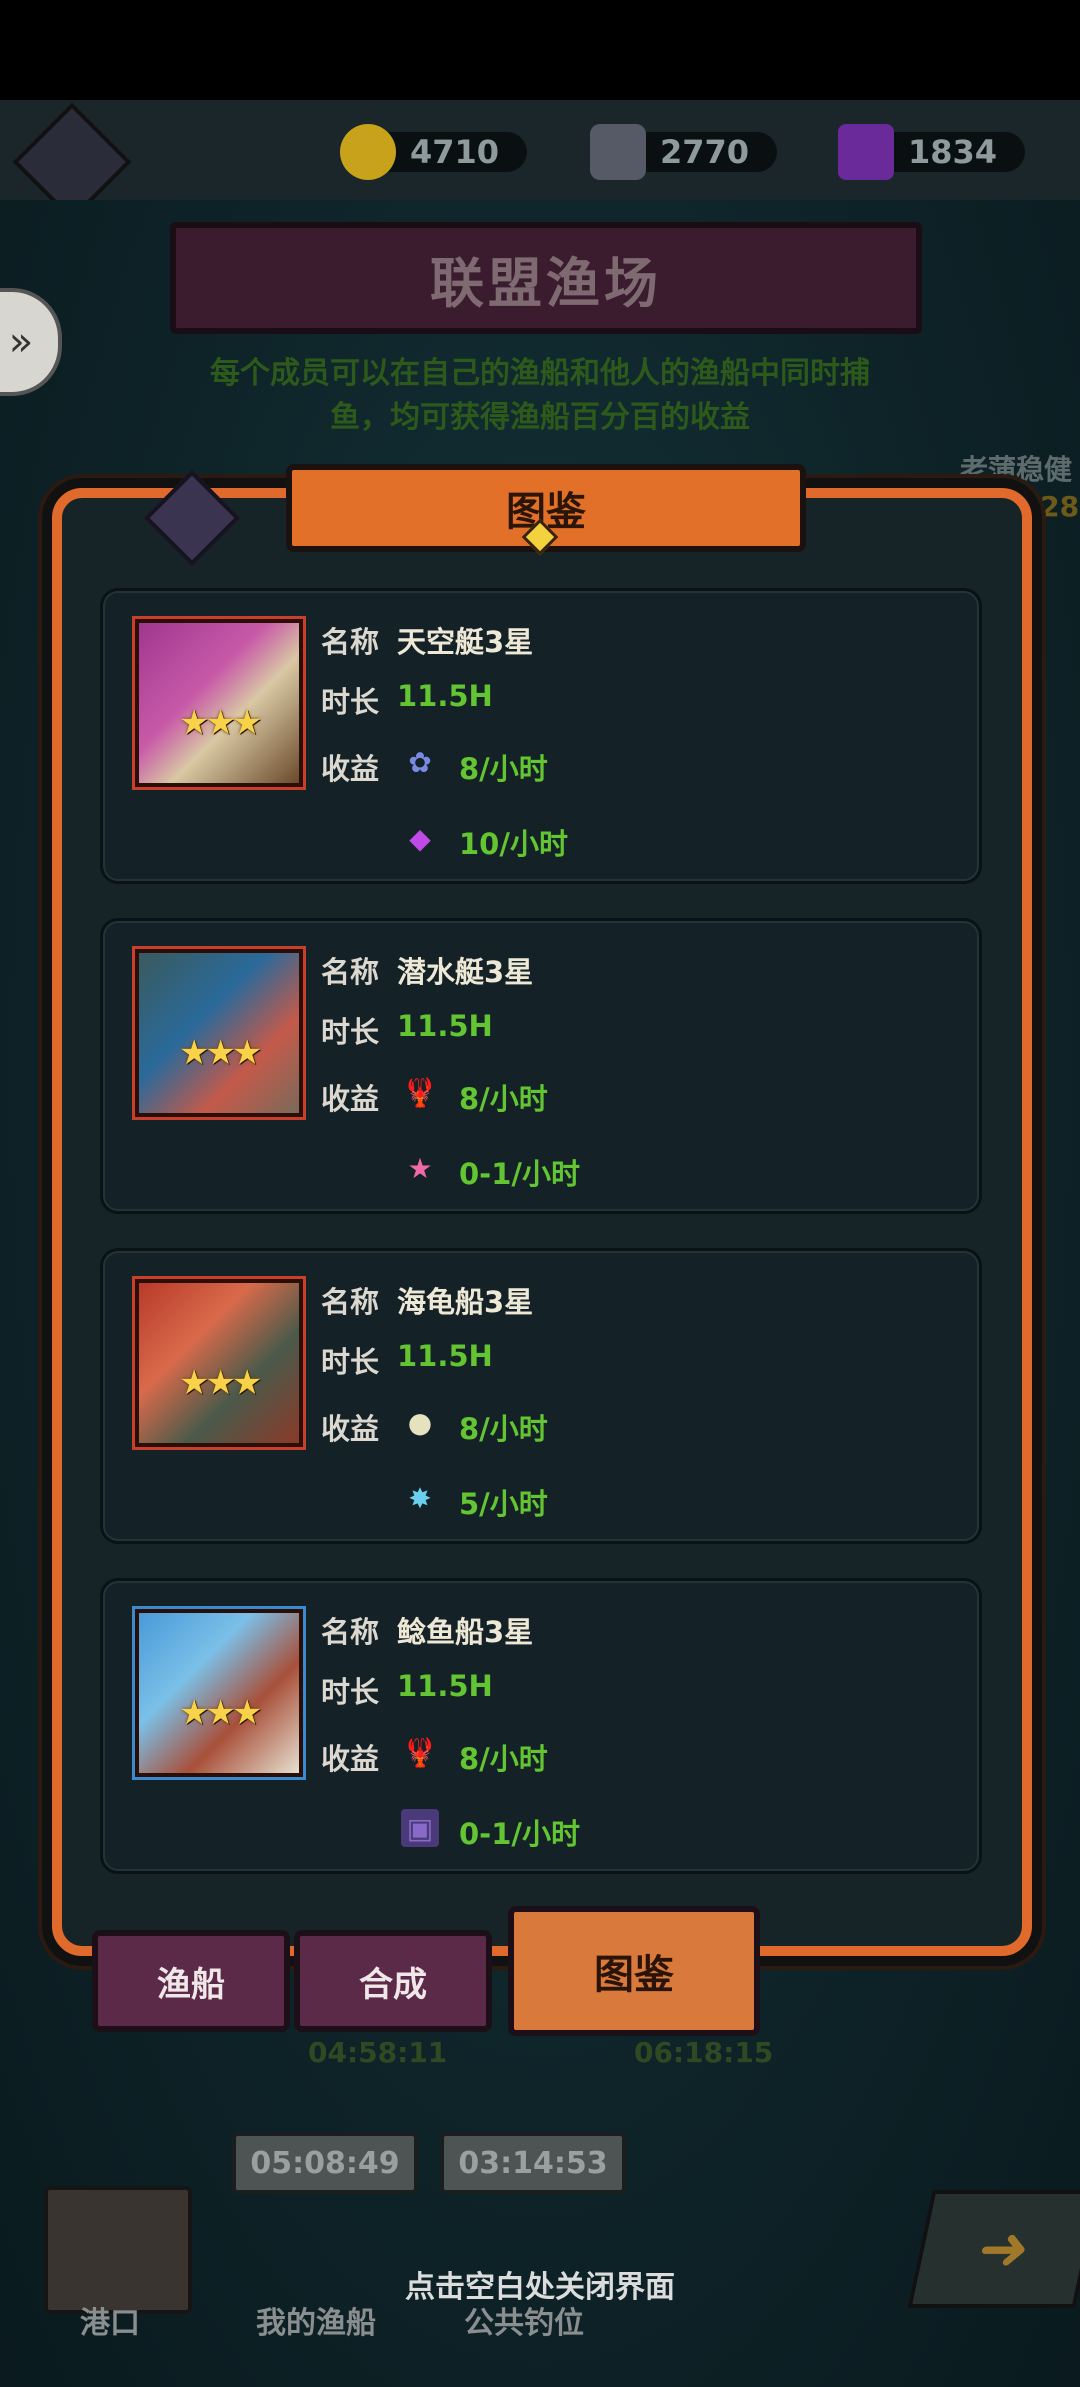 Image resolution: width=1080 pixels, height=2387 pixels. I want to click on boat-card: ★★★ 名称 海龟船3星 时长 11.5H 收益 ● 8/小时 ✸ 5/小时, so click(541, 1396).